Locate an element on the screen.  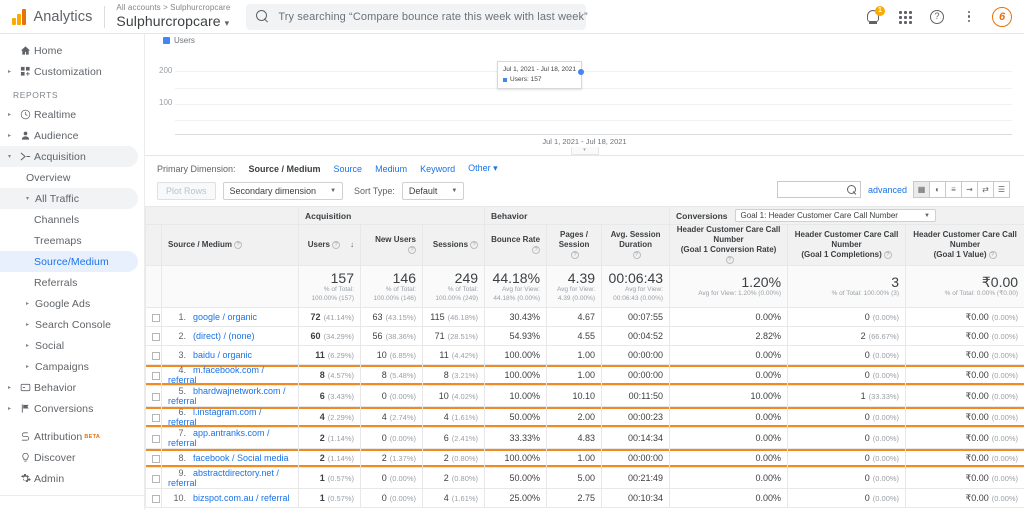
help-button: ? is located at coordinates (937, 17).